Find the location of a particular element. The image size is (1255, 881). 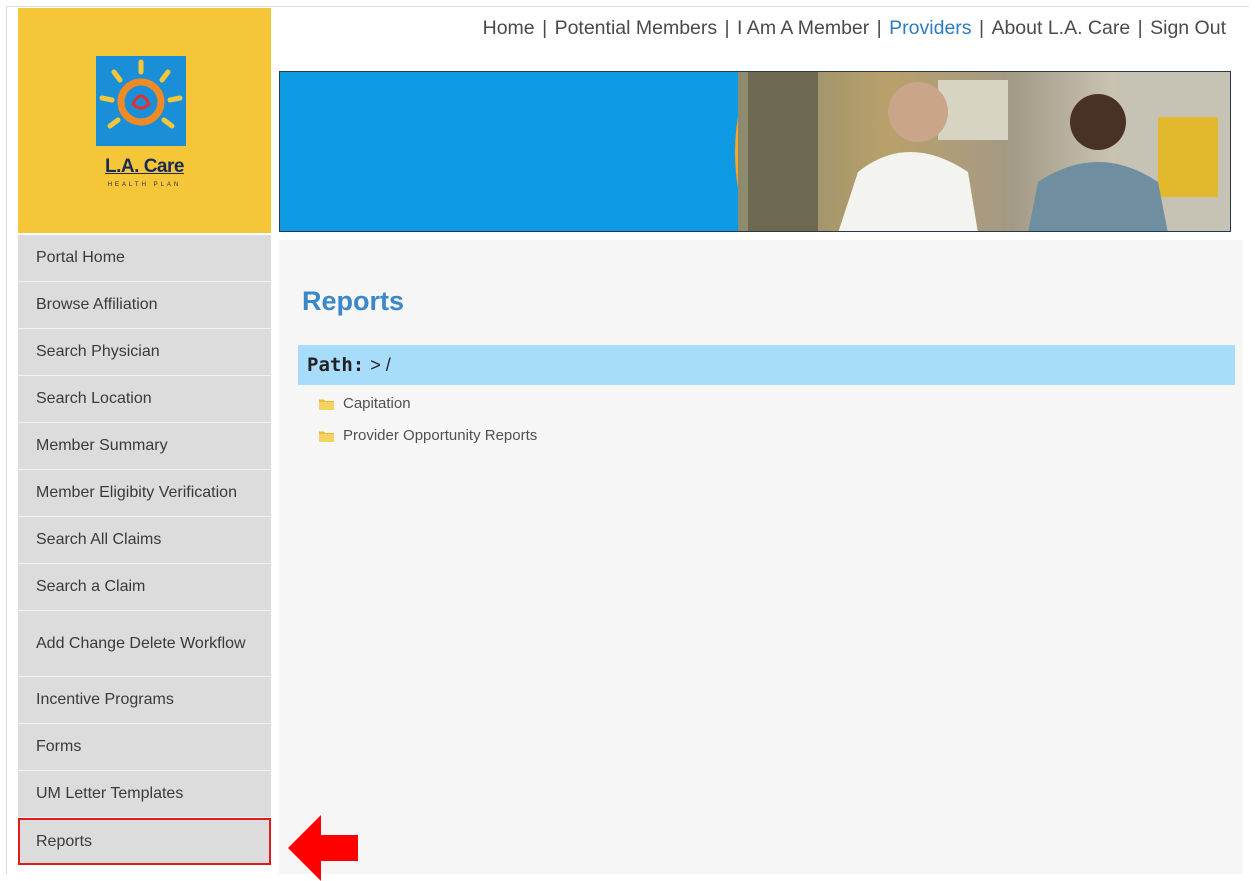

sidebar-item-browse-affiliation: Browse Affiliation is located at coordinates (144, 305).